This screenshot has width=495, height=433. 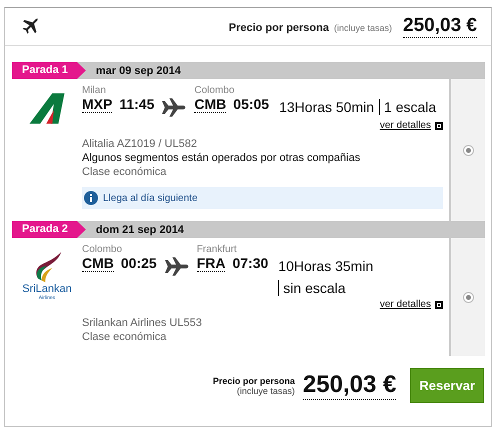 What do you see at coordinates (222, 158) in the screenshot?
I see `operator-note: Algunos segmentos están operados por otras compañias` at bounding box center [222, 158].